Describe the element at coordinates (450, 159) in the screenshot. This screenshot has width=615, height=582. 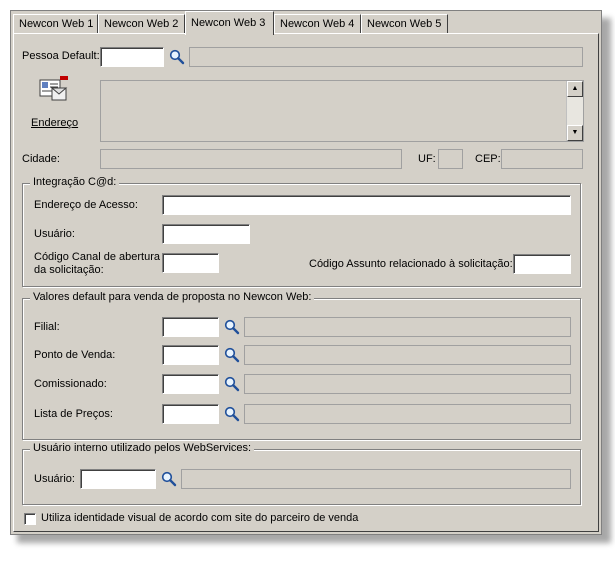
I see `uf-display` at that location.